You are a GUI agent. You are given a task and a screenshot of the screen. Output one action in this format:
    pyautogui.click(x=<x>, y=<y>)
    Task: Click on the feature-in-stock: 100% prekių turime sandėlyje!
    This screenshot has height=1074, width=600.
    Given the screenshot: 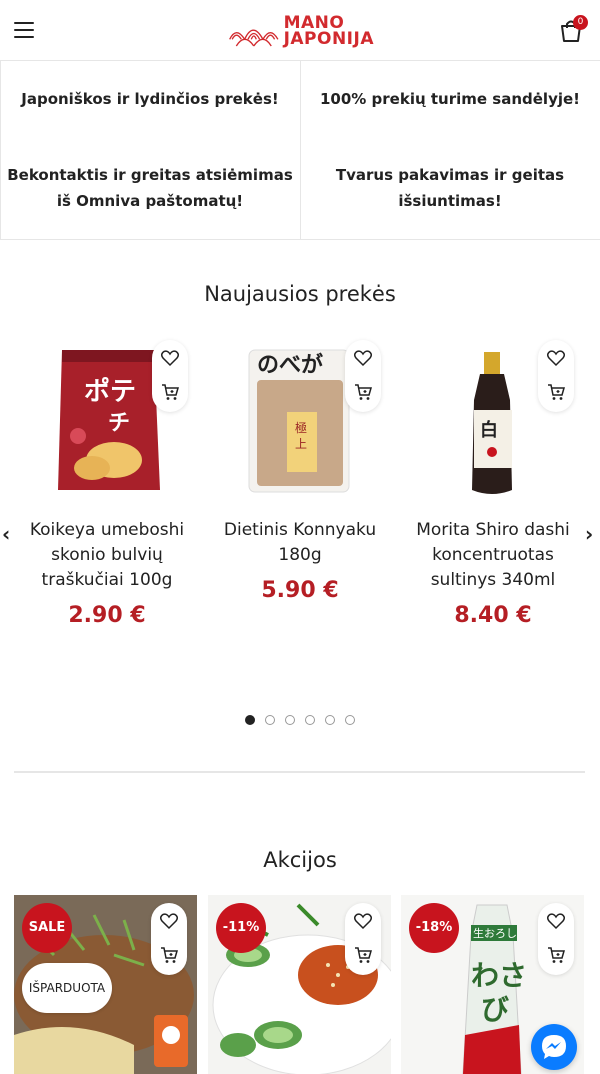 What is the action you would take?
    pyautogui.click(x=450, y=99)
    